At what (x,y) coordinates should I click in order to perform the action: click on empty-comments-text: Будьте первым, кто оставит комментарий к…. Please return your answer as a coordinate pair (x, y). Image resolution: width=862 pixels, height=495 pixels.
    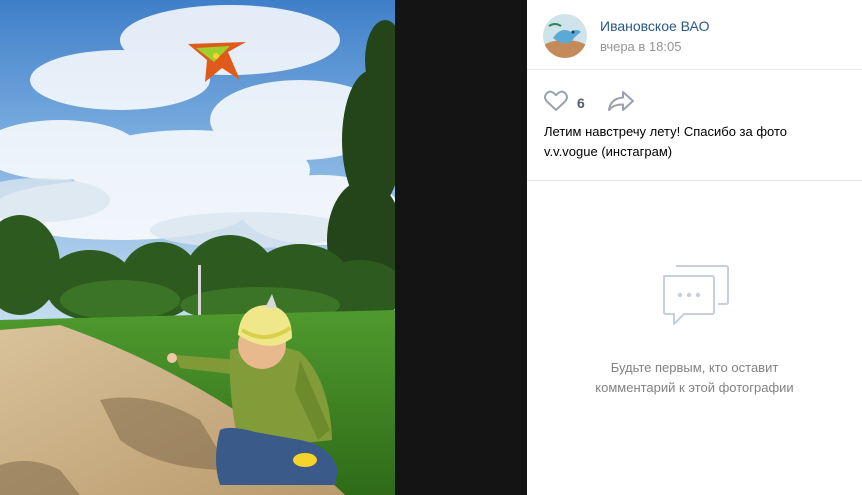
    Looking at the image, I should click on (694, 377).